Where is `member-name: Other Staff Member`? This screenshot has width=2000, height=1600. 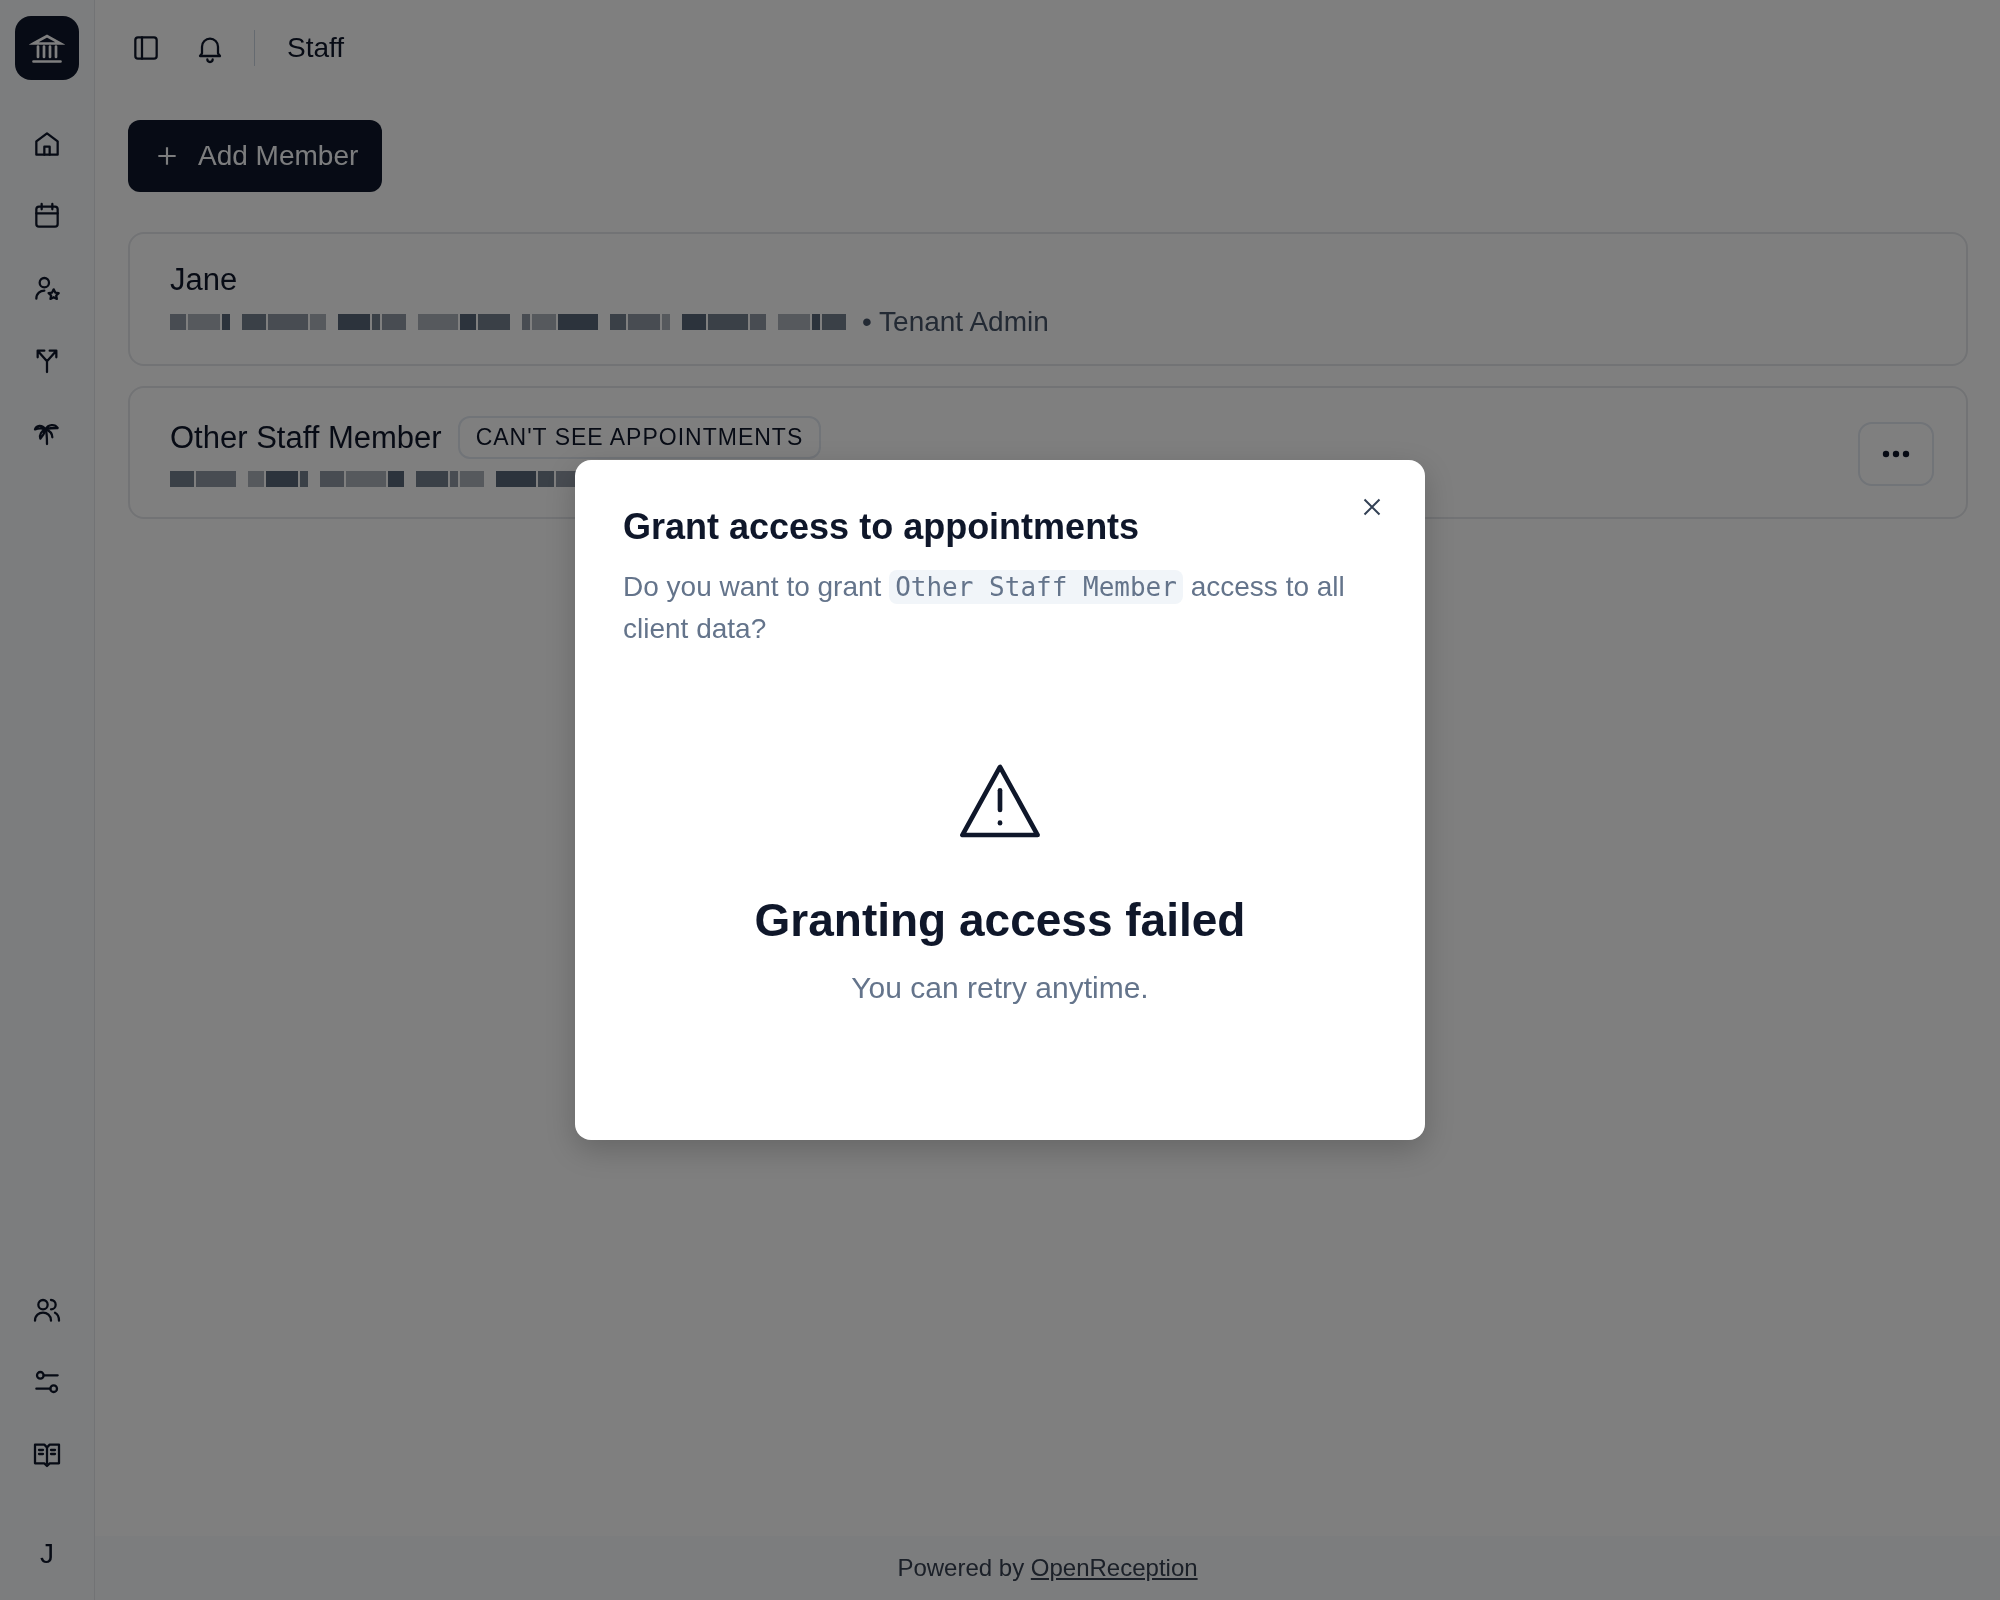
member-name: Other Staff Member is located at coordinates (306, 437).